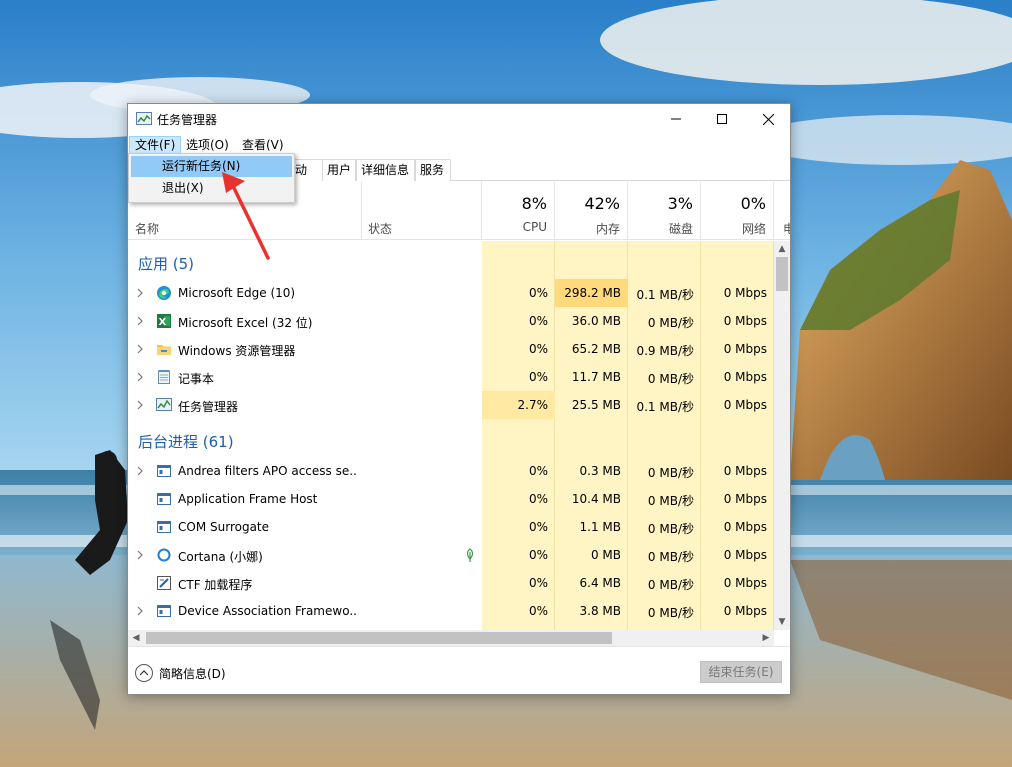 This screenshot has height=767, width=1012. Describe the element at coordinates (187, 120) in the screenshot. I see `window-title: 任务管理器` at that location.